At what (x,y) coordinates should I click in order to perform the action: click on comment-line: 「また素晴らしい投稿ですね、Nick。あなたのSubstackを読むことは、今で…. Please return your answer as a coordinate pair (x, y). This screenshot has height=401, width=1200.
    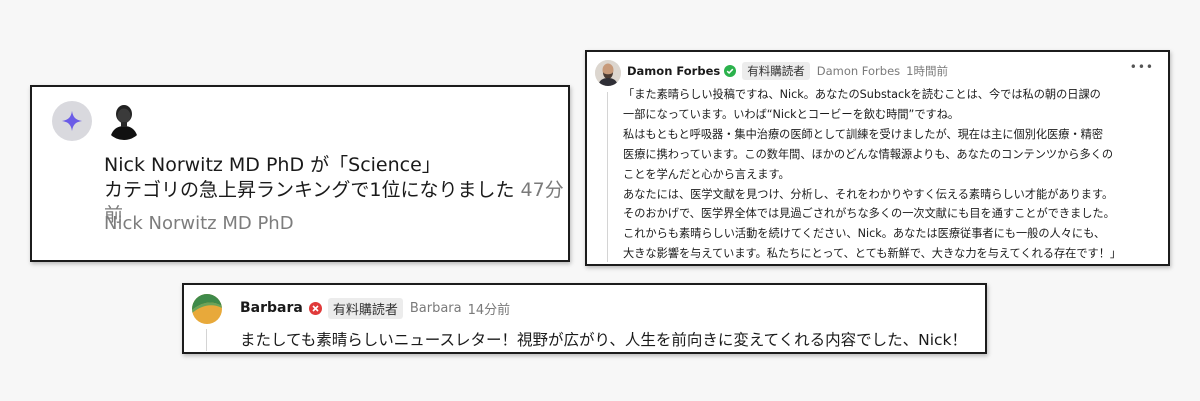
    Looking at the image, I should click on (862, 94).